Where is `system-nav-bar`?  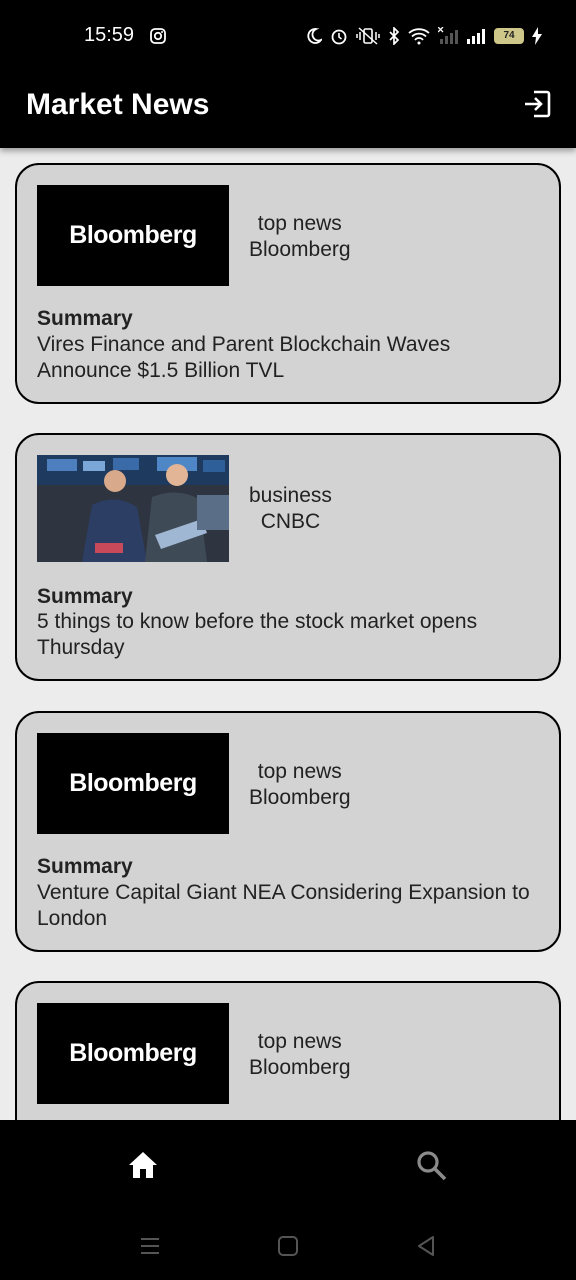
system-nav-bar is located at coordinates (288, 1245).